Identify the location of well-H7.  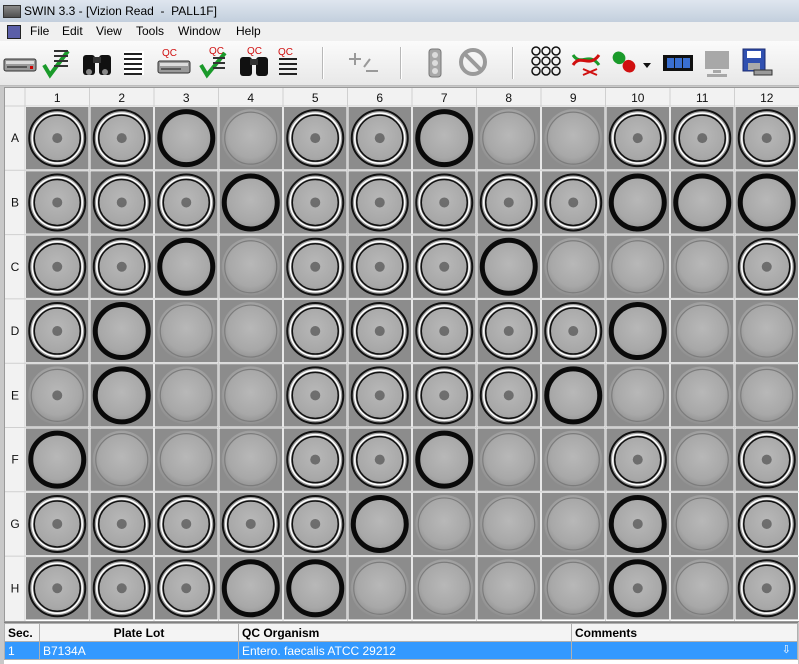
(444, 588).